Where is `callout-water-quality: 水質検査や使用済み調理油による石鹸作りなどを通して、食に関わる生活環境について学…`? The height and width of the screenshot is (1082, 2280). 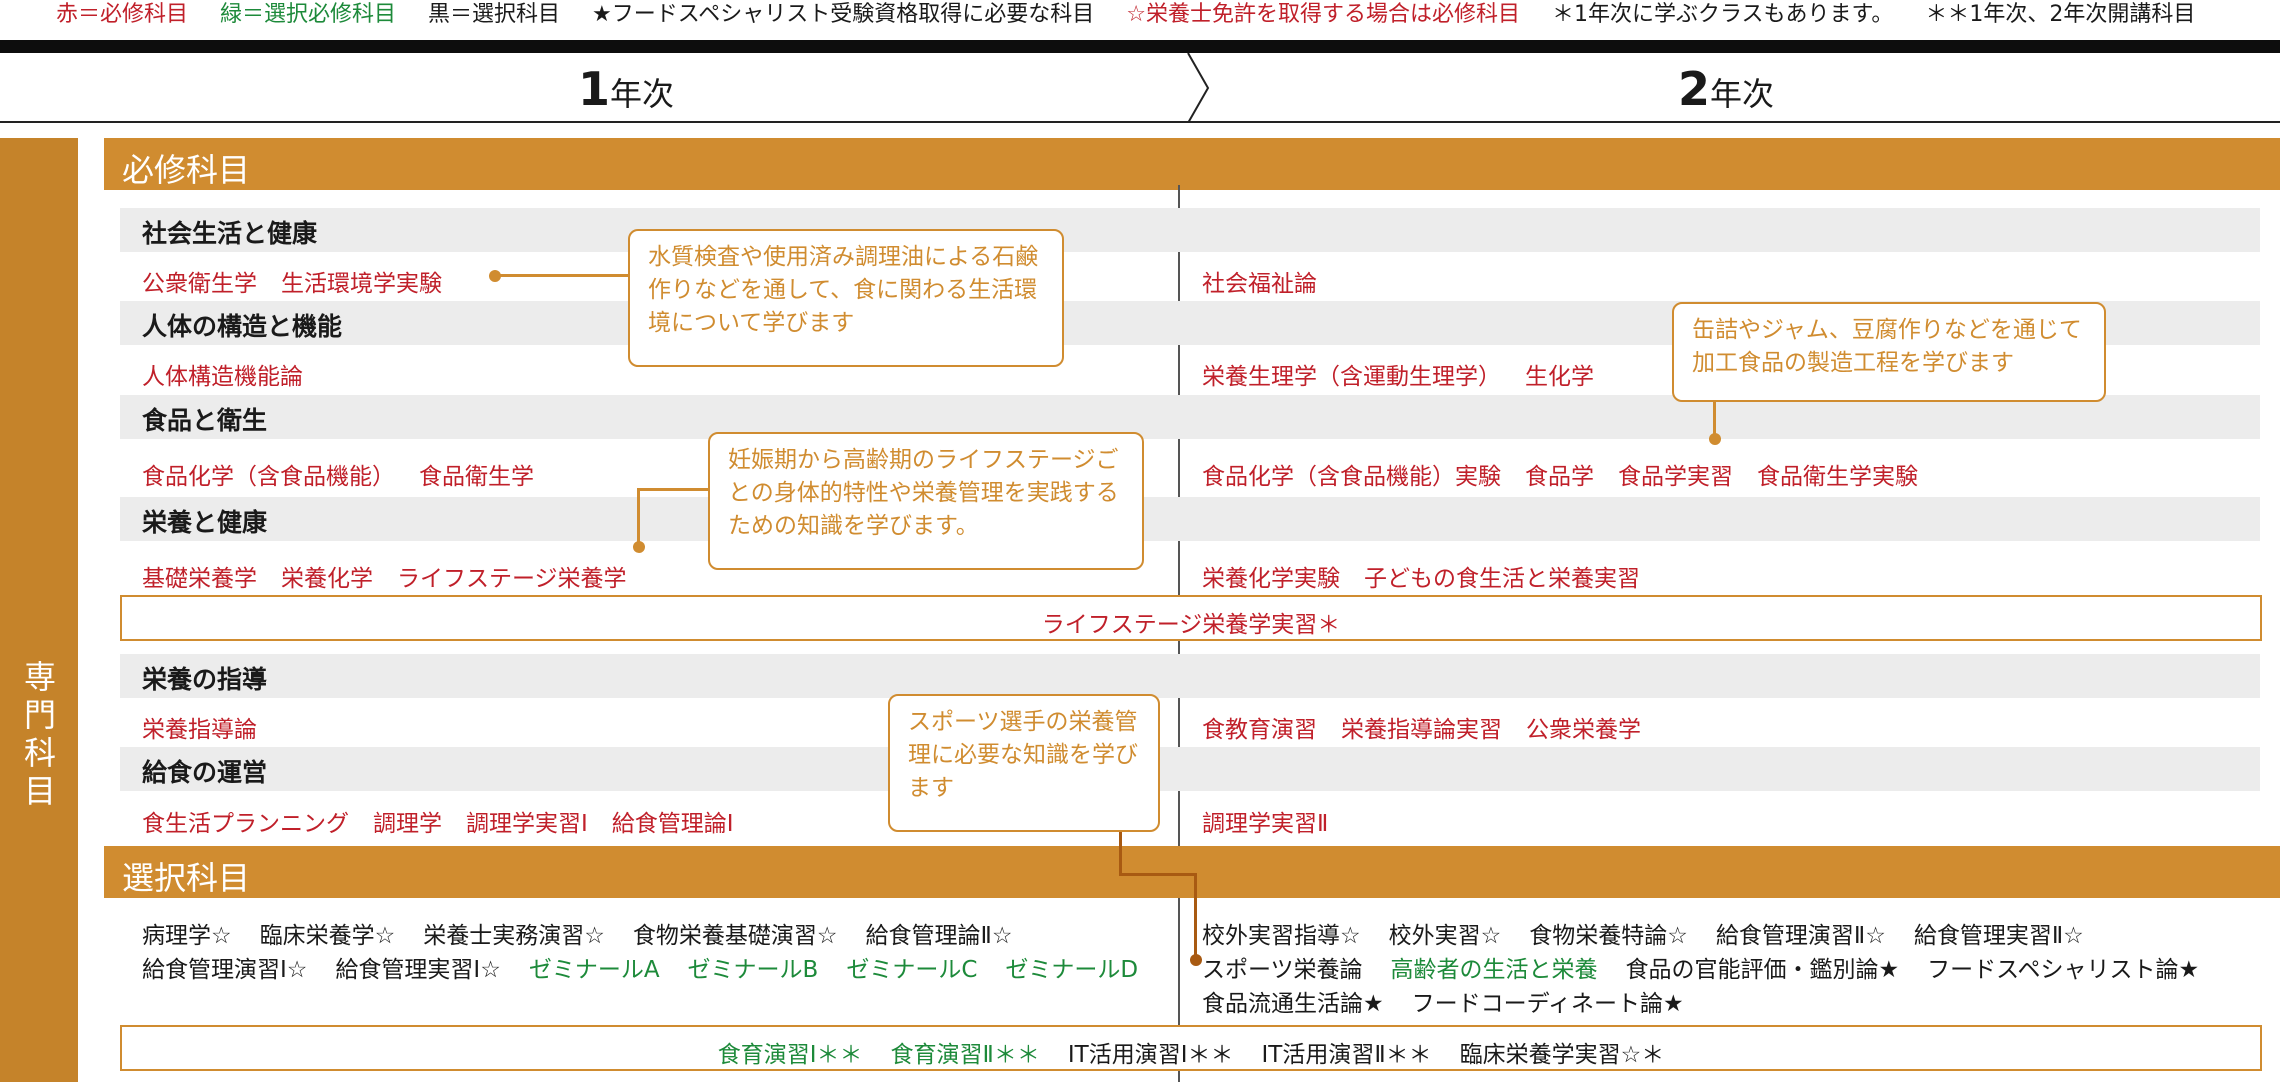 callout-water-quality: 水質検査や使用済み調理油による石鹸作りなどを通して、食に関わる生活環境について学… is located at coordinates (846, 298).